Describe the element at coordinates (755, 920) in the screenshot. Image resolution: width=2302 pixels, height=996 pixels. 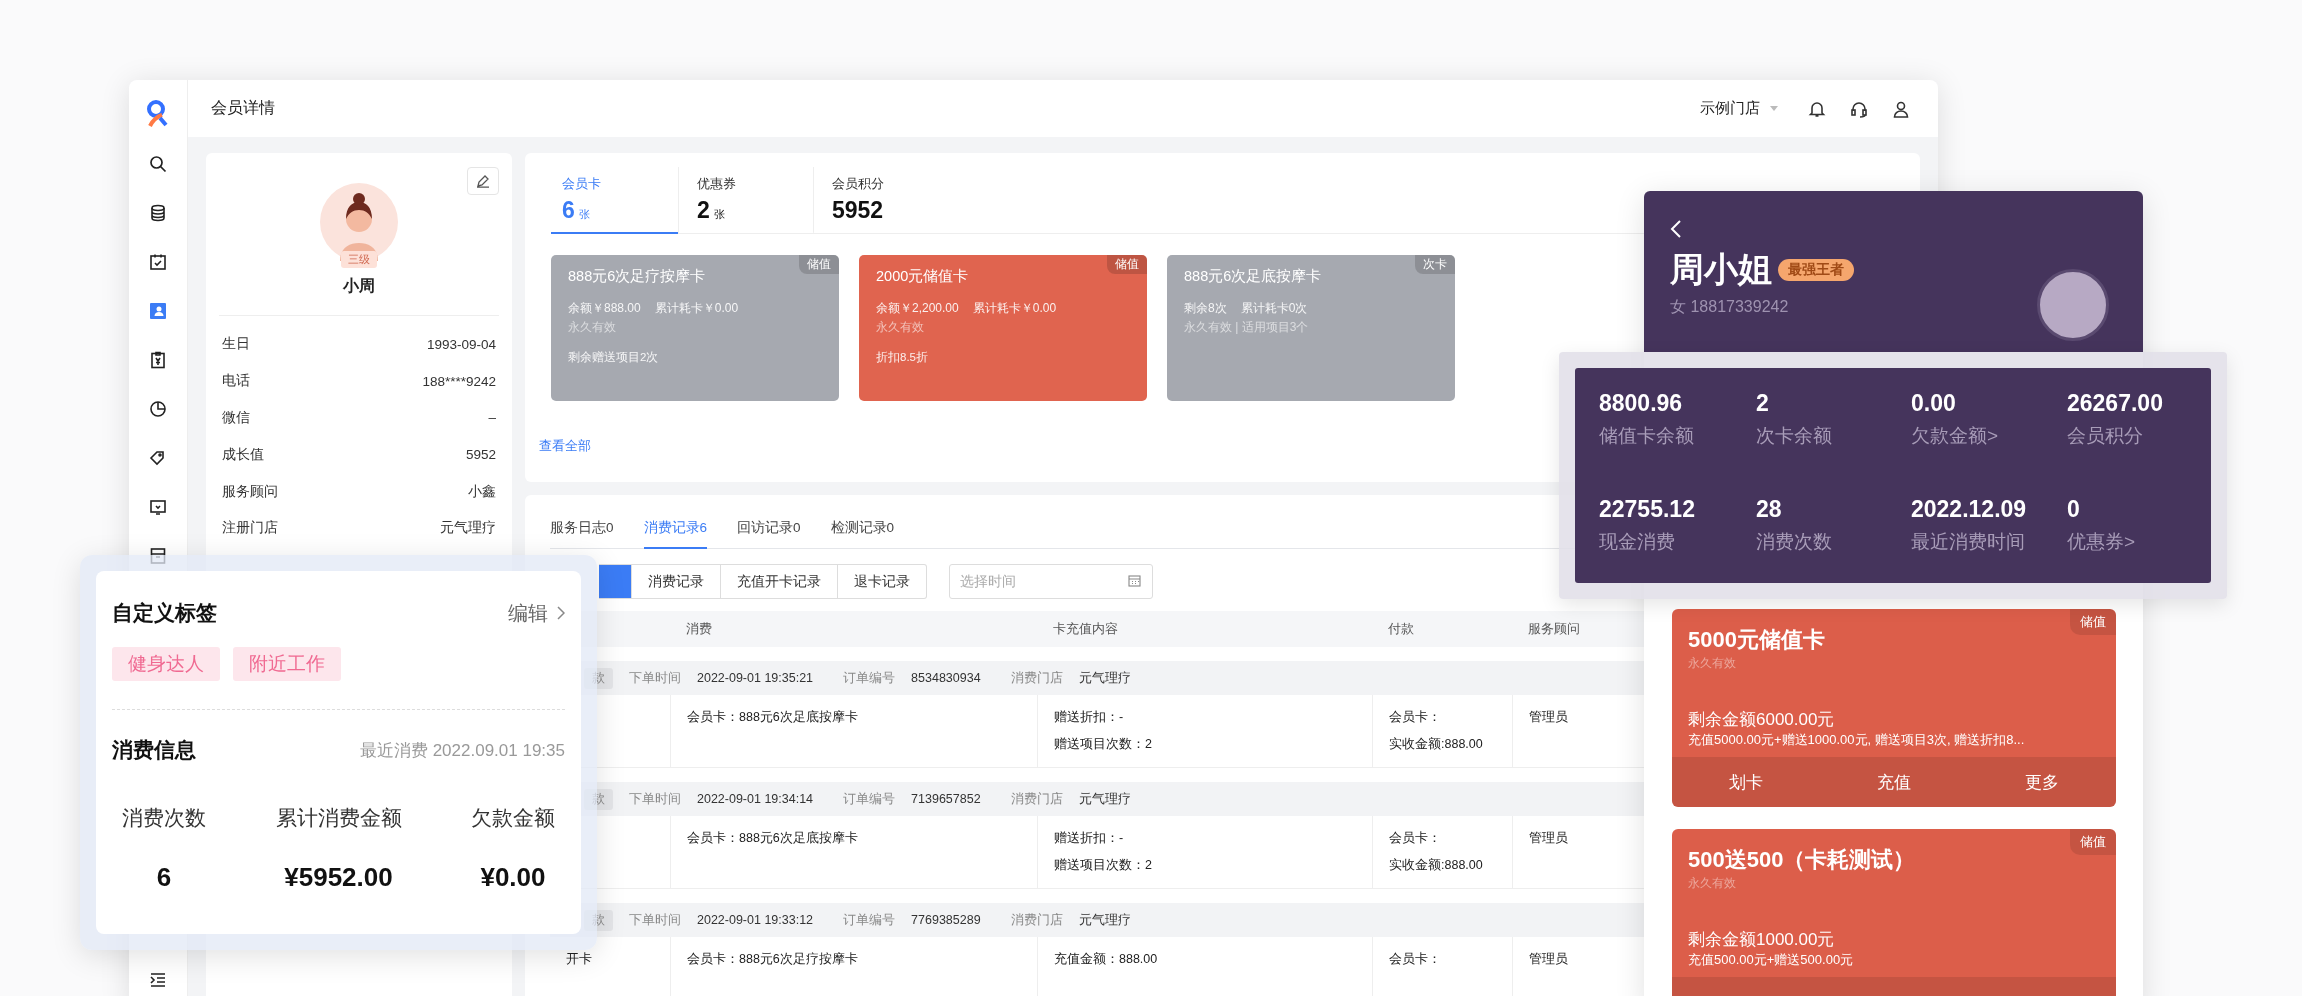
I see `order-time: 2022-09-01 19:33:12` at that location.